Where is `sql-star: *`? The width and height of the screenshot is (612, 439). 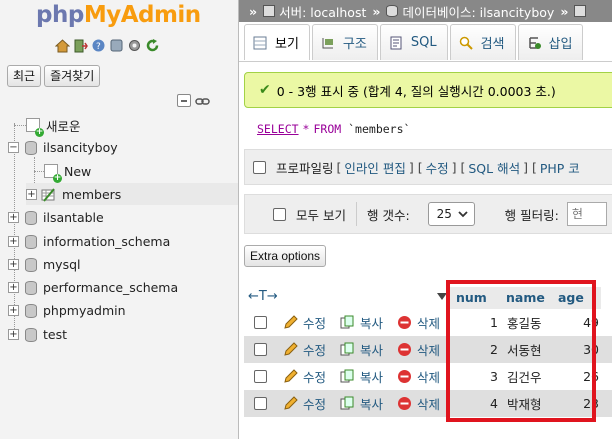 sql-star: * is located at coordinates (306, 129).